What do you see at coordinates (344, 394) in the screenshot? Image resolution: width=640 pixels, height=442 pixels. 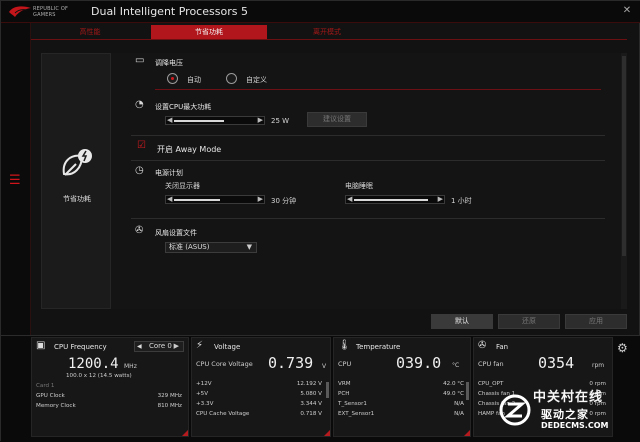 I see `pch-label: PCH` at bounding box center [344, 394].